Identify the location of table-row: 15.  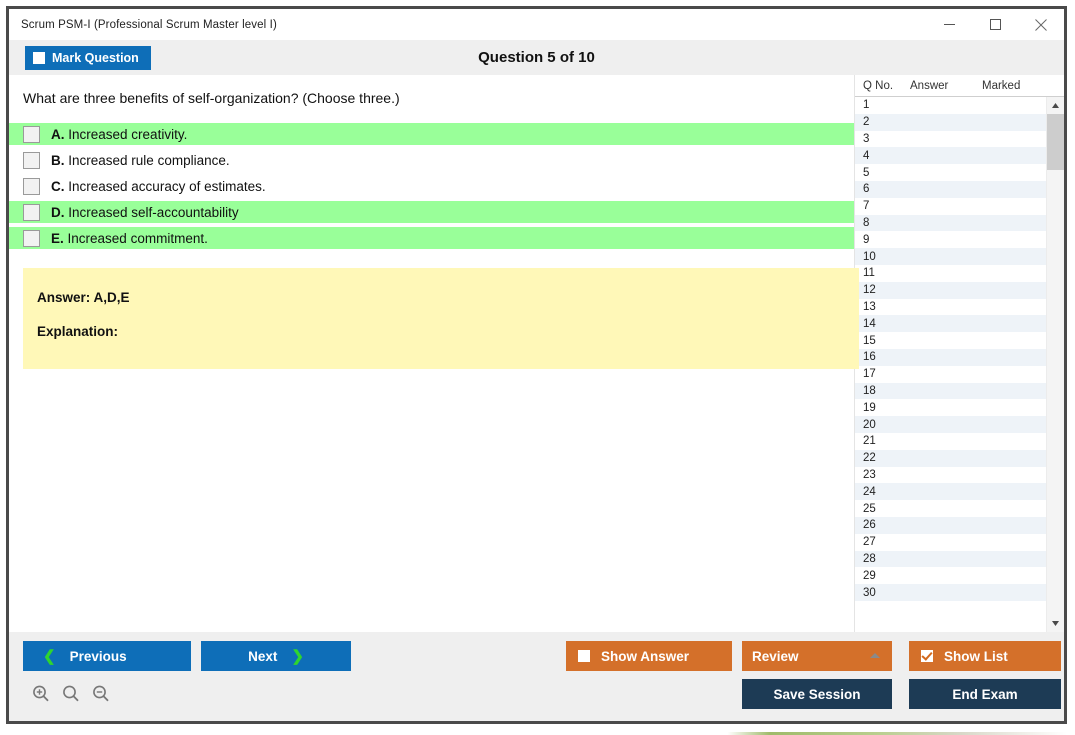
(950, 340).